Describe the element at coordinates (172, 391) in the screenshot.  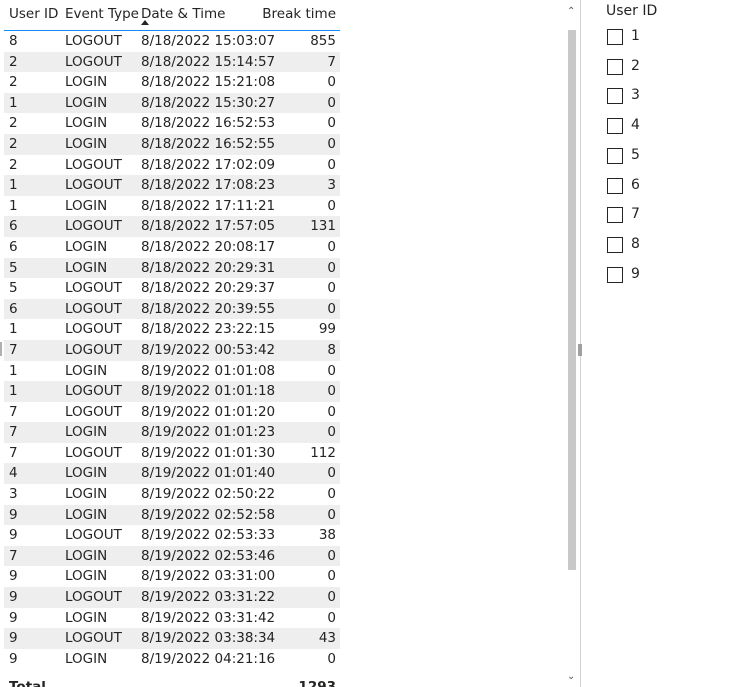
I see `table-row: 1 LOGOUT 8/19/2022 01:01:18 0` at that location.